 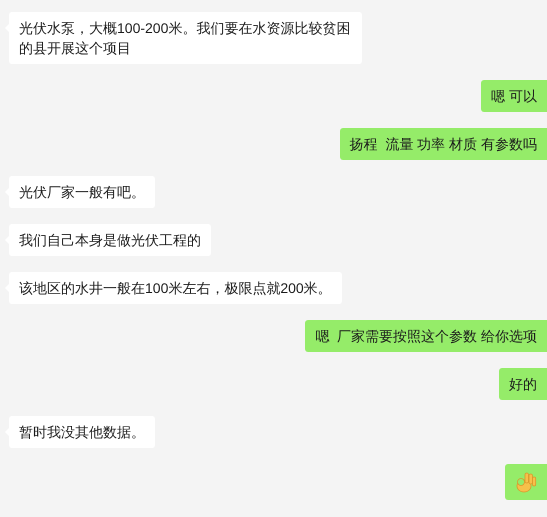 I want to click on message-bubble: 嗯 可以, so click(x=514, y=96).